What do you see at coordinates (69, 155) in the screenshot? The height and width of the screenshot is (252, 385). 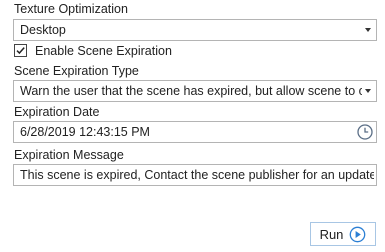 I see `expiration-message-label: Expiration Message` at bounding box center [69, 155].